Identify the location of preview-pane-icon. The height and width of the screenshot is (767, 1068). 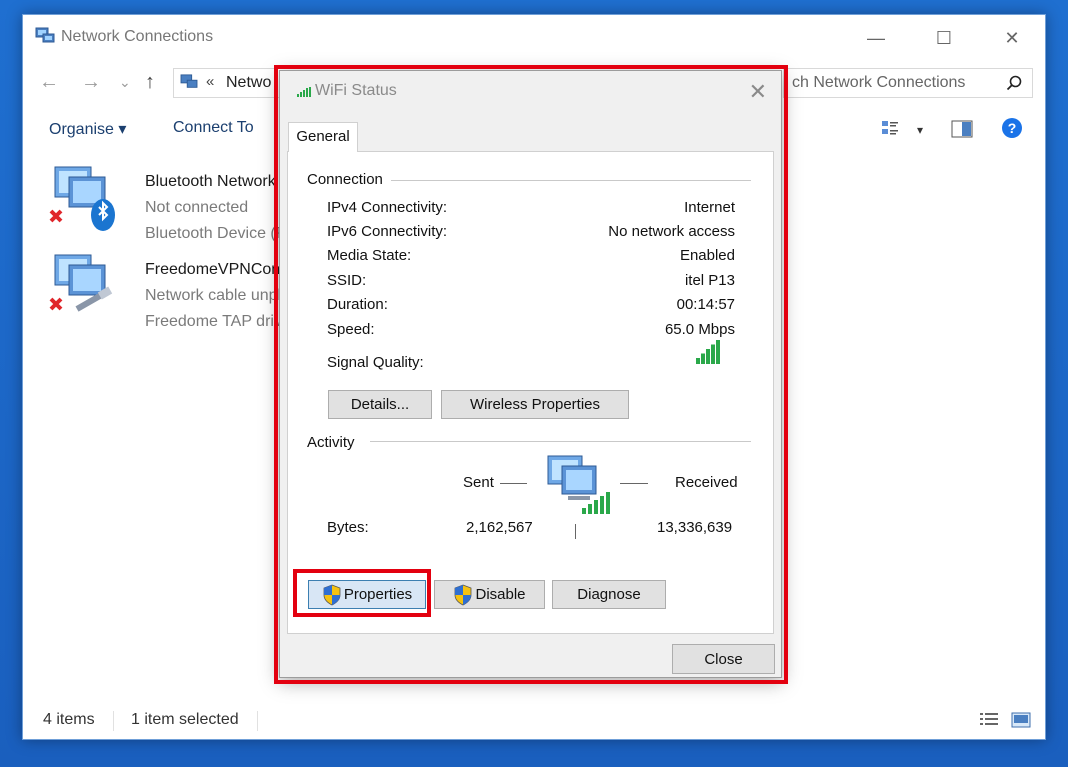
(962, 129).